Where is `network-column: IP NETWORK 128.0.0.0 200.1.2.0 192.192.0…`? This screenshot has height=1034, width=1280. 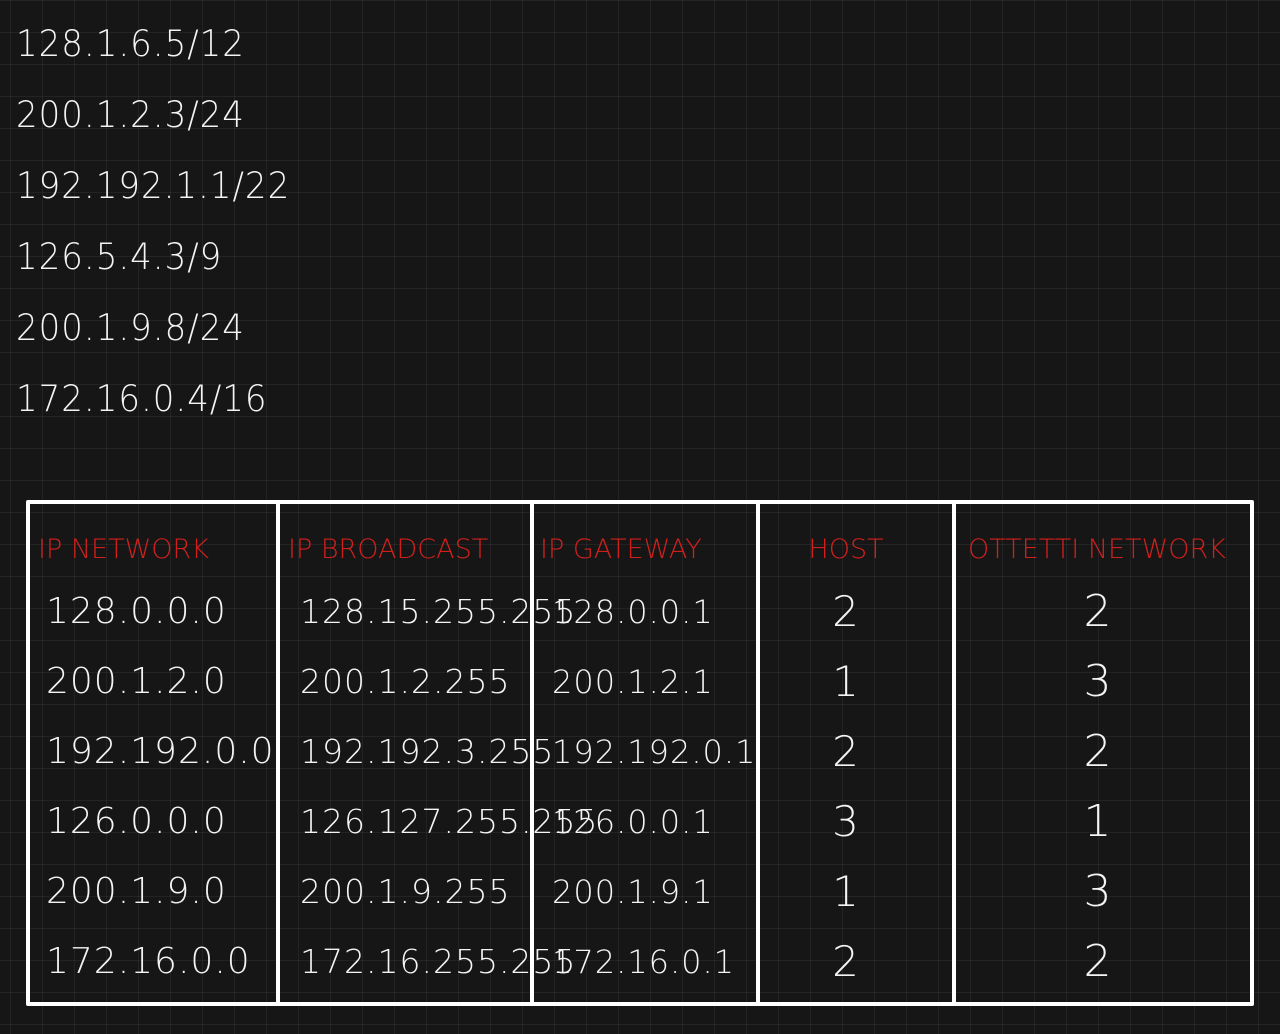 network-column: IP NETWORK 128.0.0.0 200.1.2.0 192.192.0… is located at coordinates (153, 753).